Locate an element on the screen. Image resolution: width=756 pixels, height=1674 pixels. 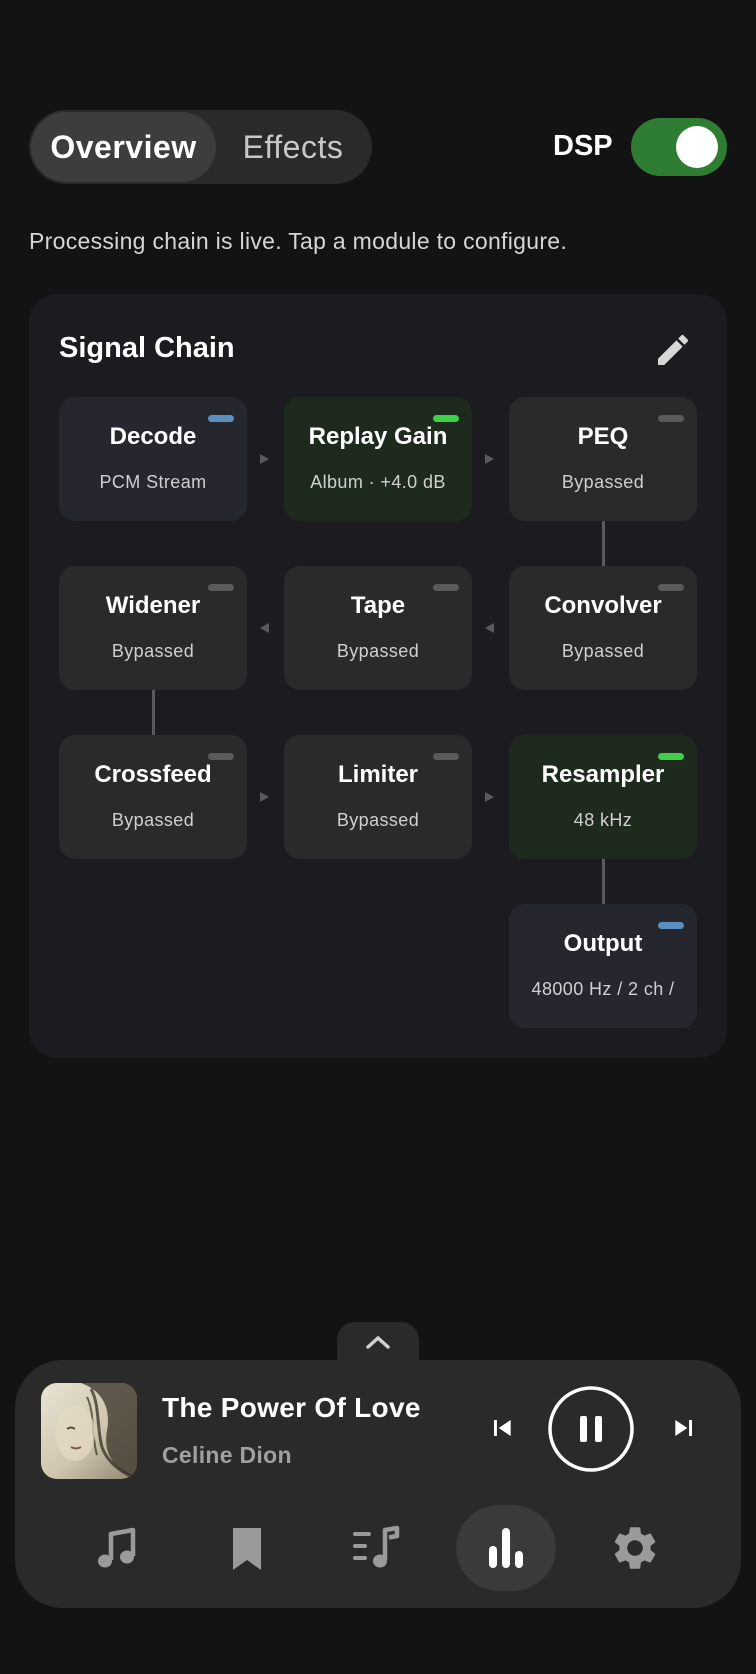
module-name: Replay Gain is located at coordinates (378, 436).